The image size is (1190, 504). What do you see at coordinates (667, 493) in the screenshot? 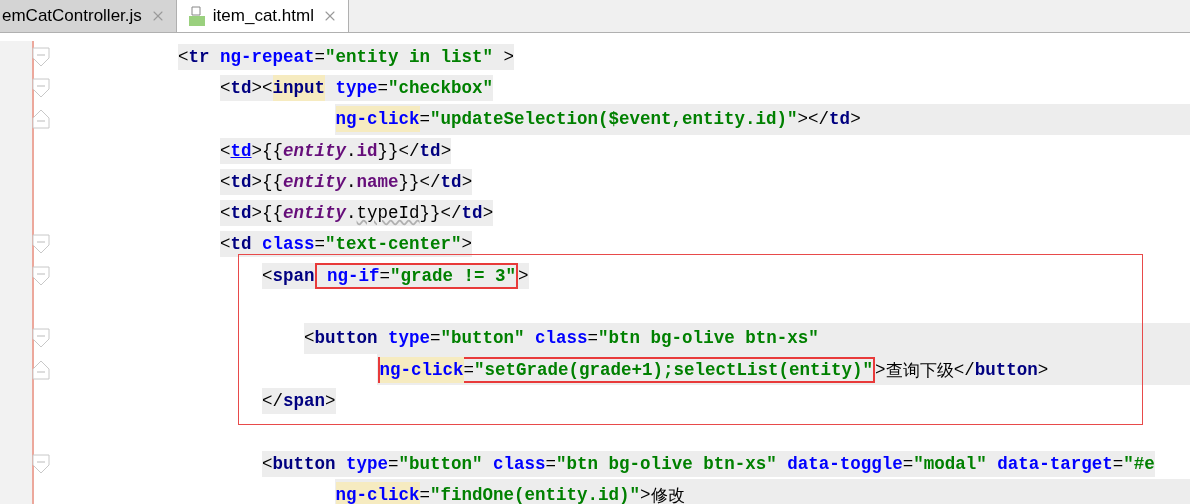
I see `code-text: 修改` at bounding box center [667, 493].